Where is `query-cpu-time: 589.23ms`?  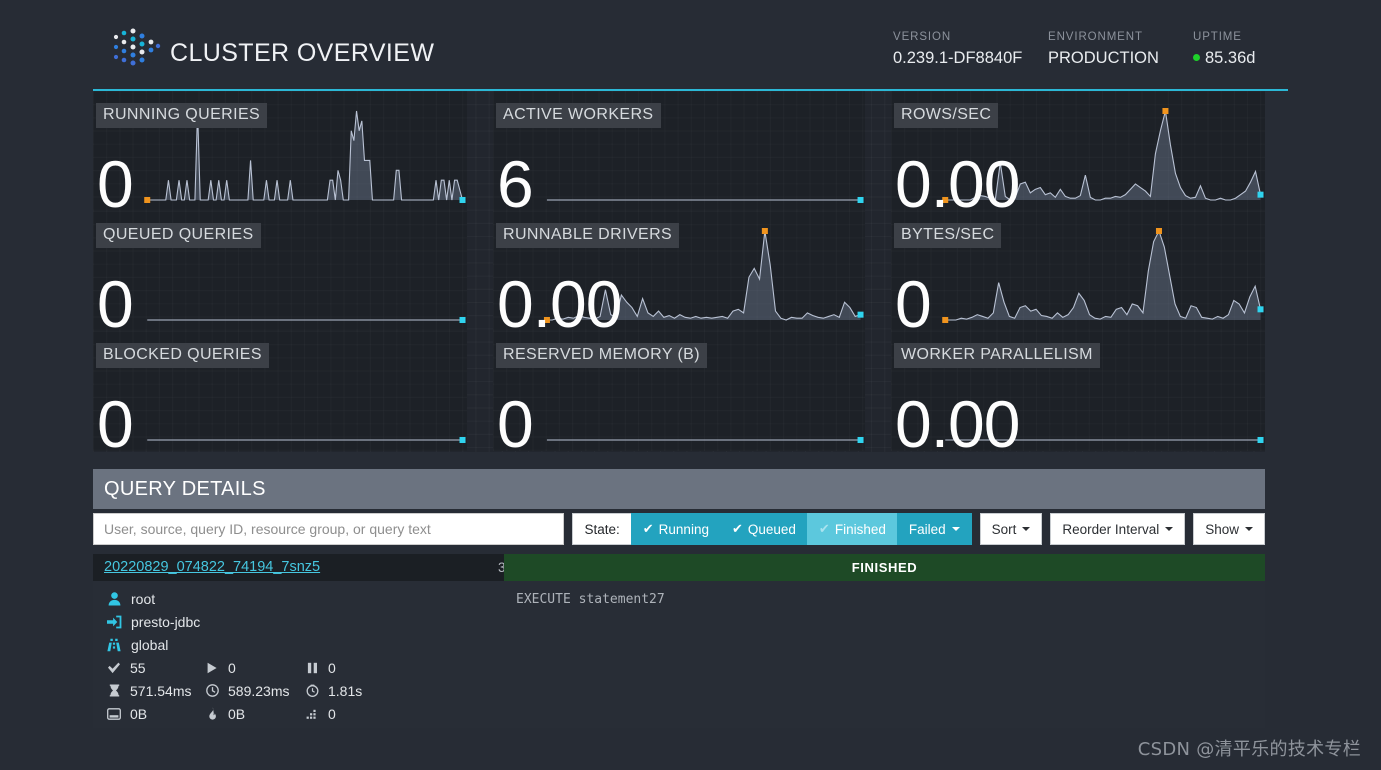
query-cpu-time: 589.23ms is located at coordinates (252, 690).